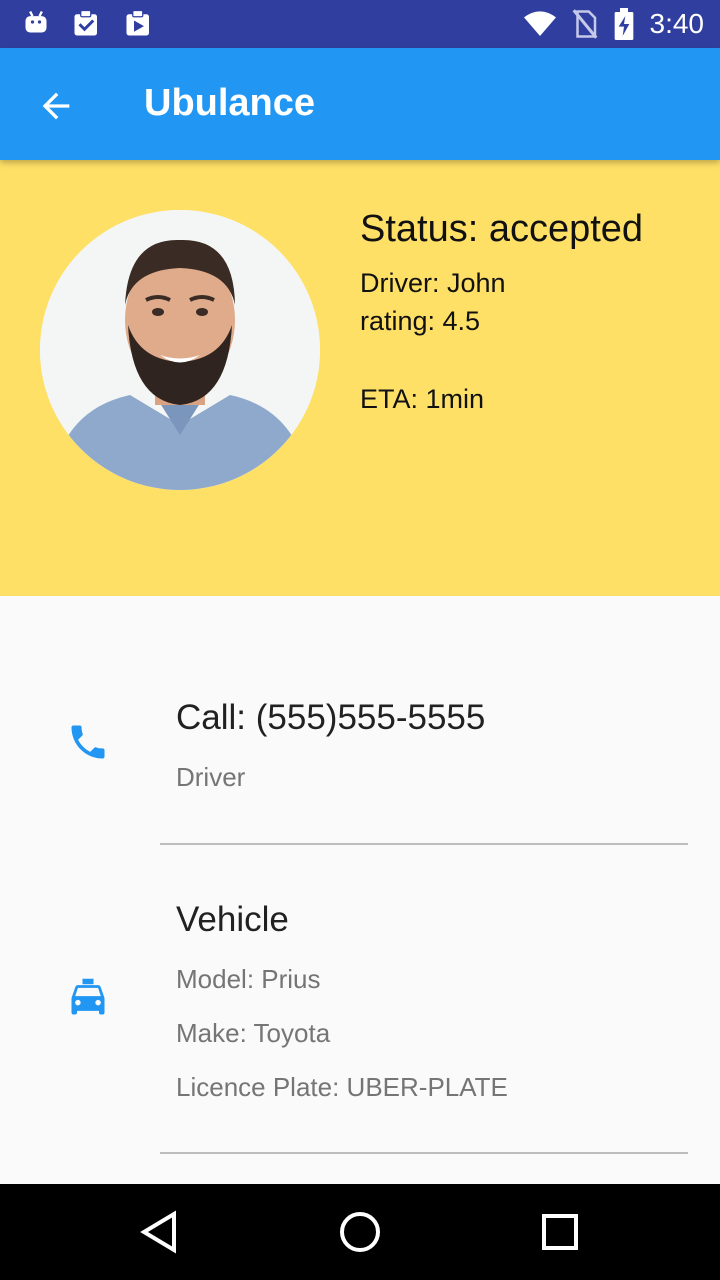 The width and height of the screenshot is (720, 1280). Describe the element at coordinates (88, 996) in the screenshot. I see `taxi-icon` at that location.